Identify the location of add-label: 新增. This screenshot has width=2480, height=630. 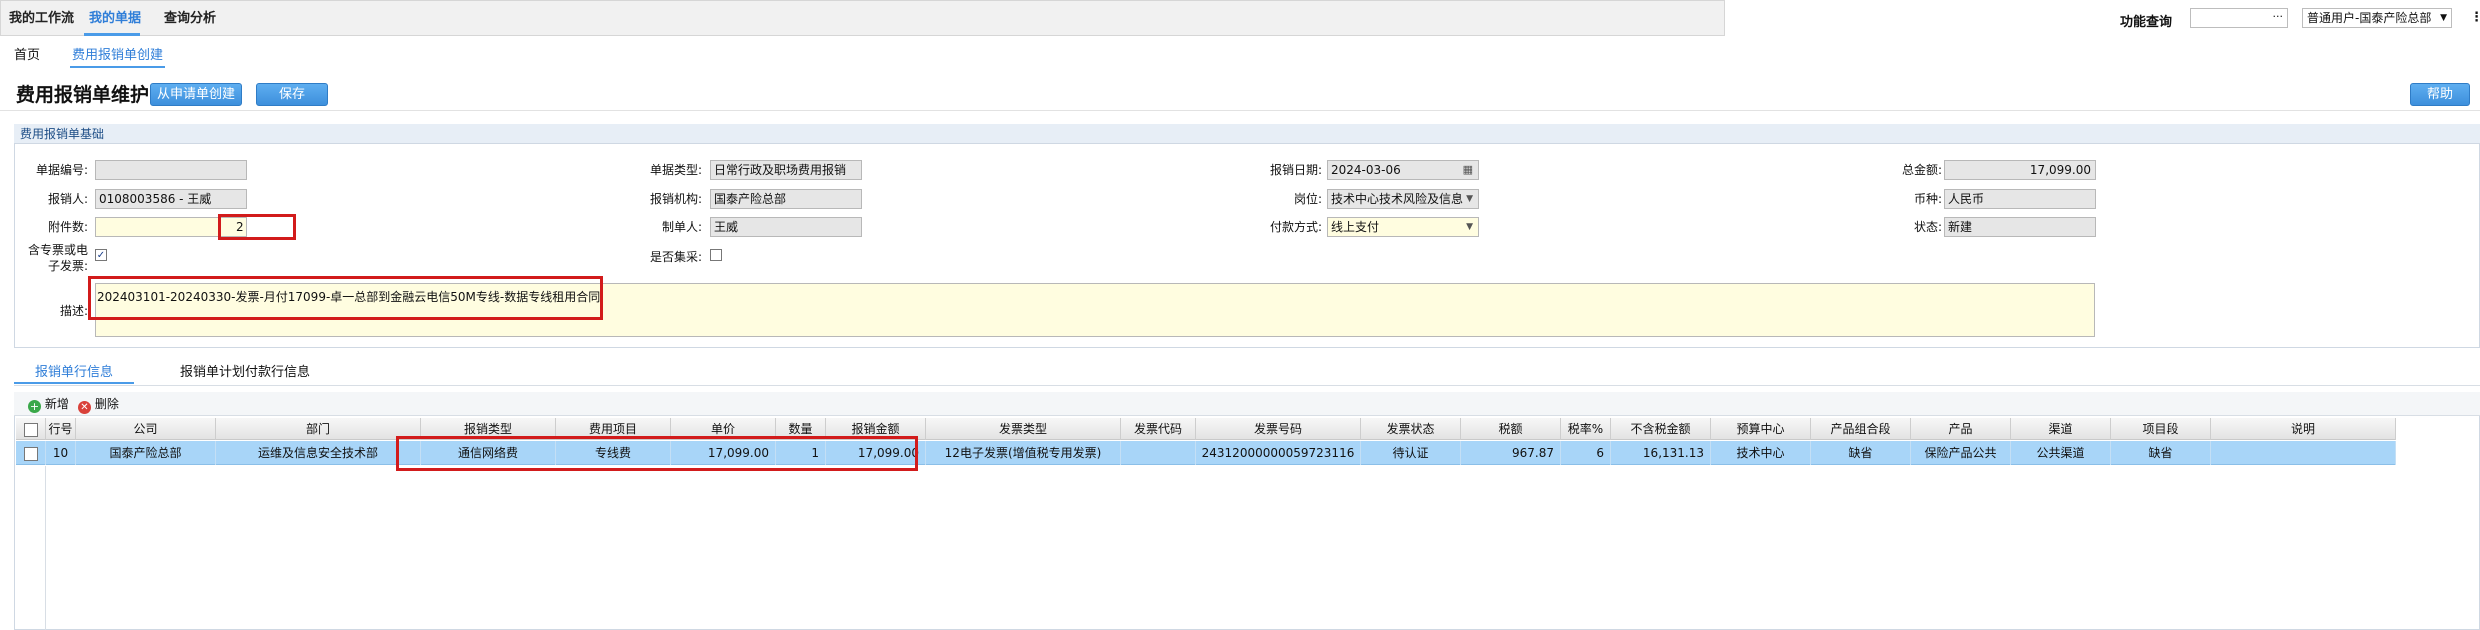
(56, 404).